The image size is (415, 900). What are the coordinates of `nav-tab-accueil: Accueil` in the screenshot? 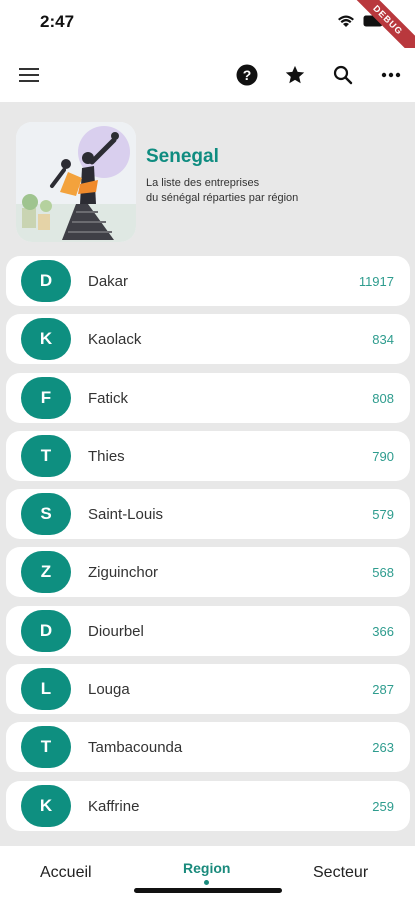 It's located at (66, 873).